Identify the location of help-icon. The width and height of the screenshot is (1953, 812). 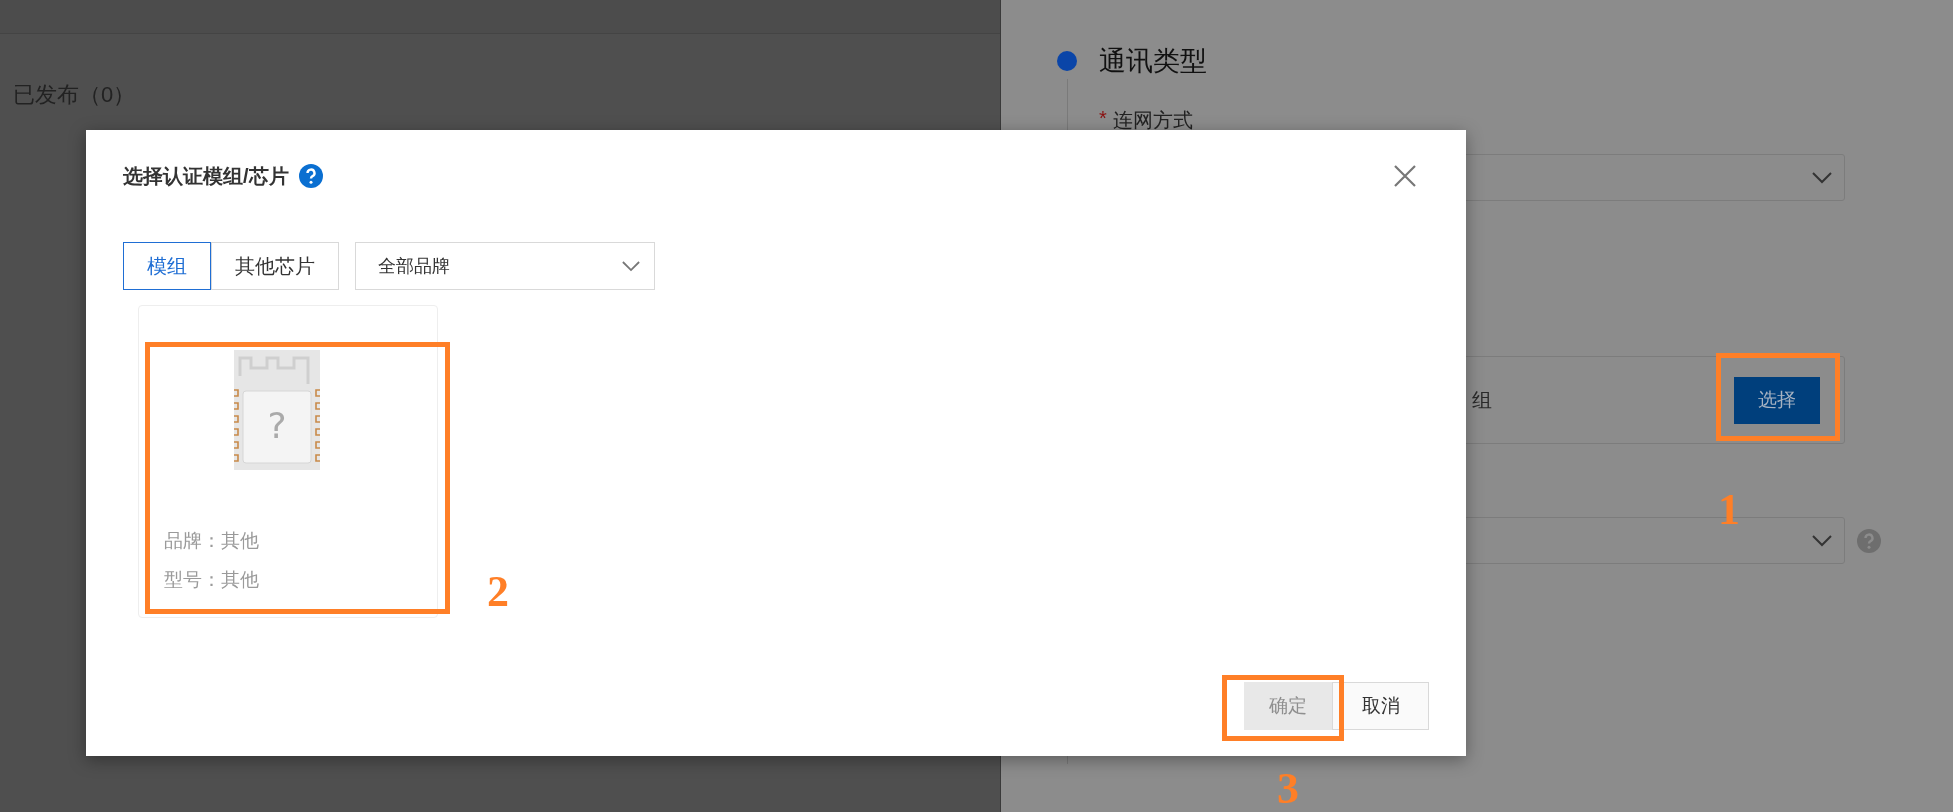
(310, 176).